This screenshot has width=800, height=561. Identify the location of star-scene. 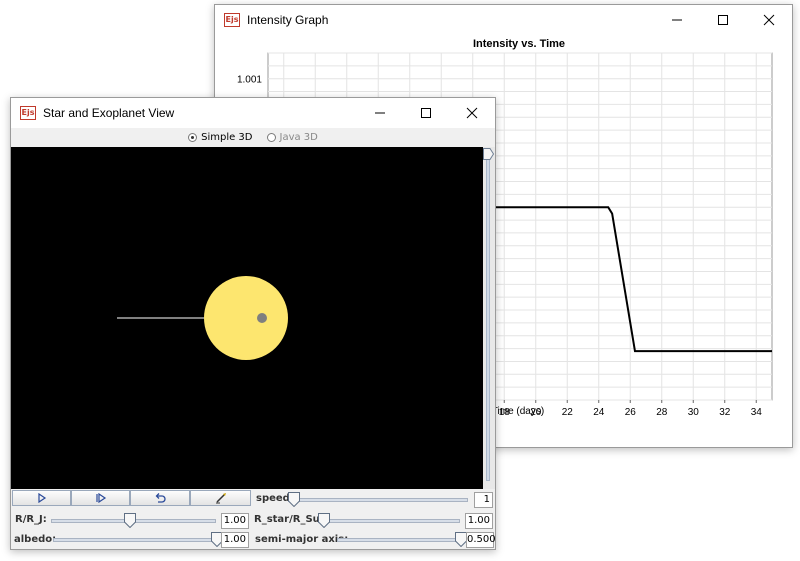
(202, 318).